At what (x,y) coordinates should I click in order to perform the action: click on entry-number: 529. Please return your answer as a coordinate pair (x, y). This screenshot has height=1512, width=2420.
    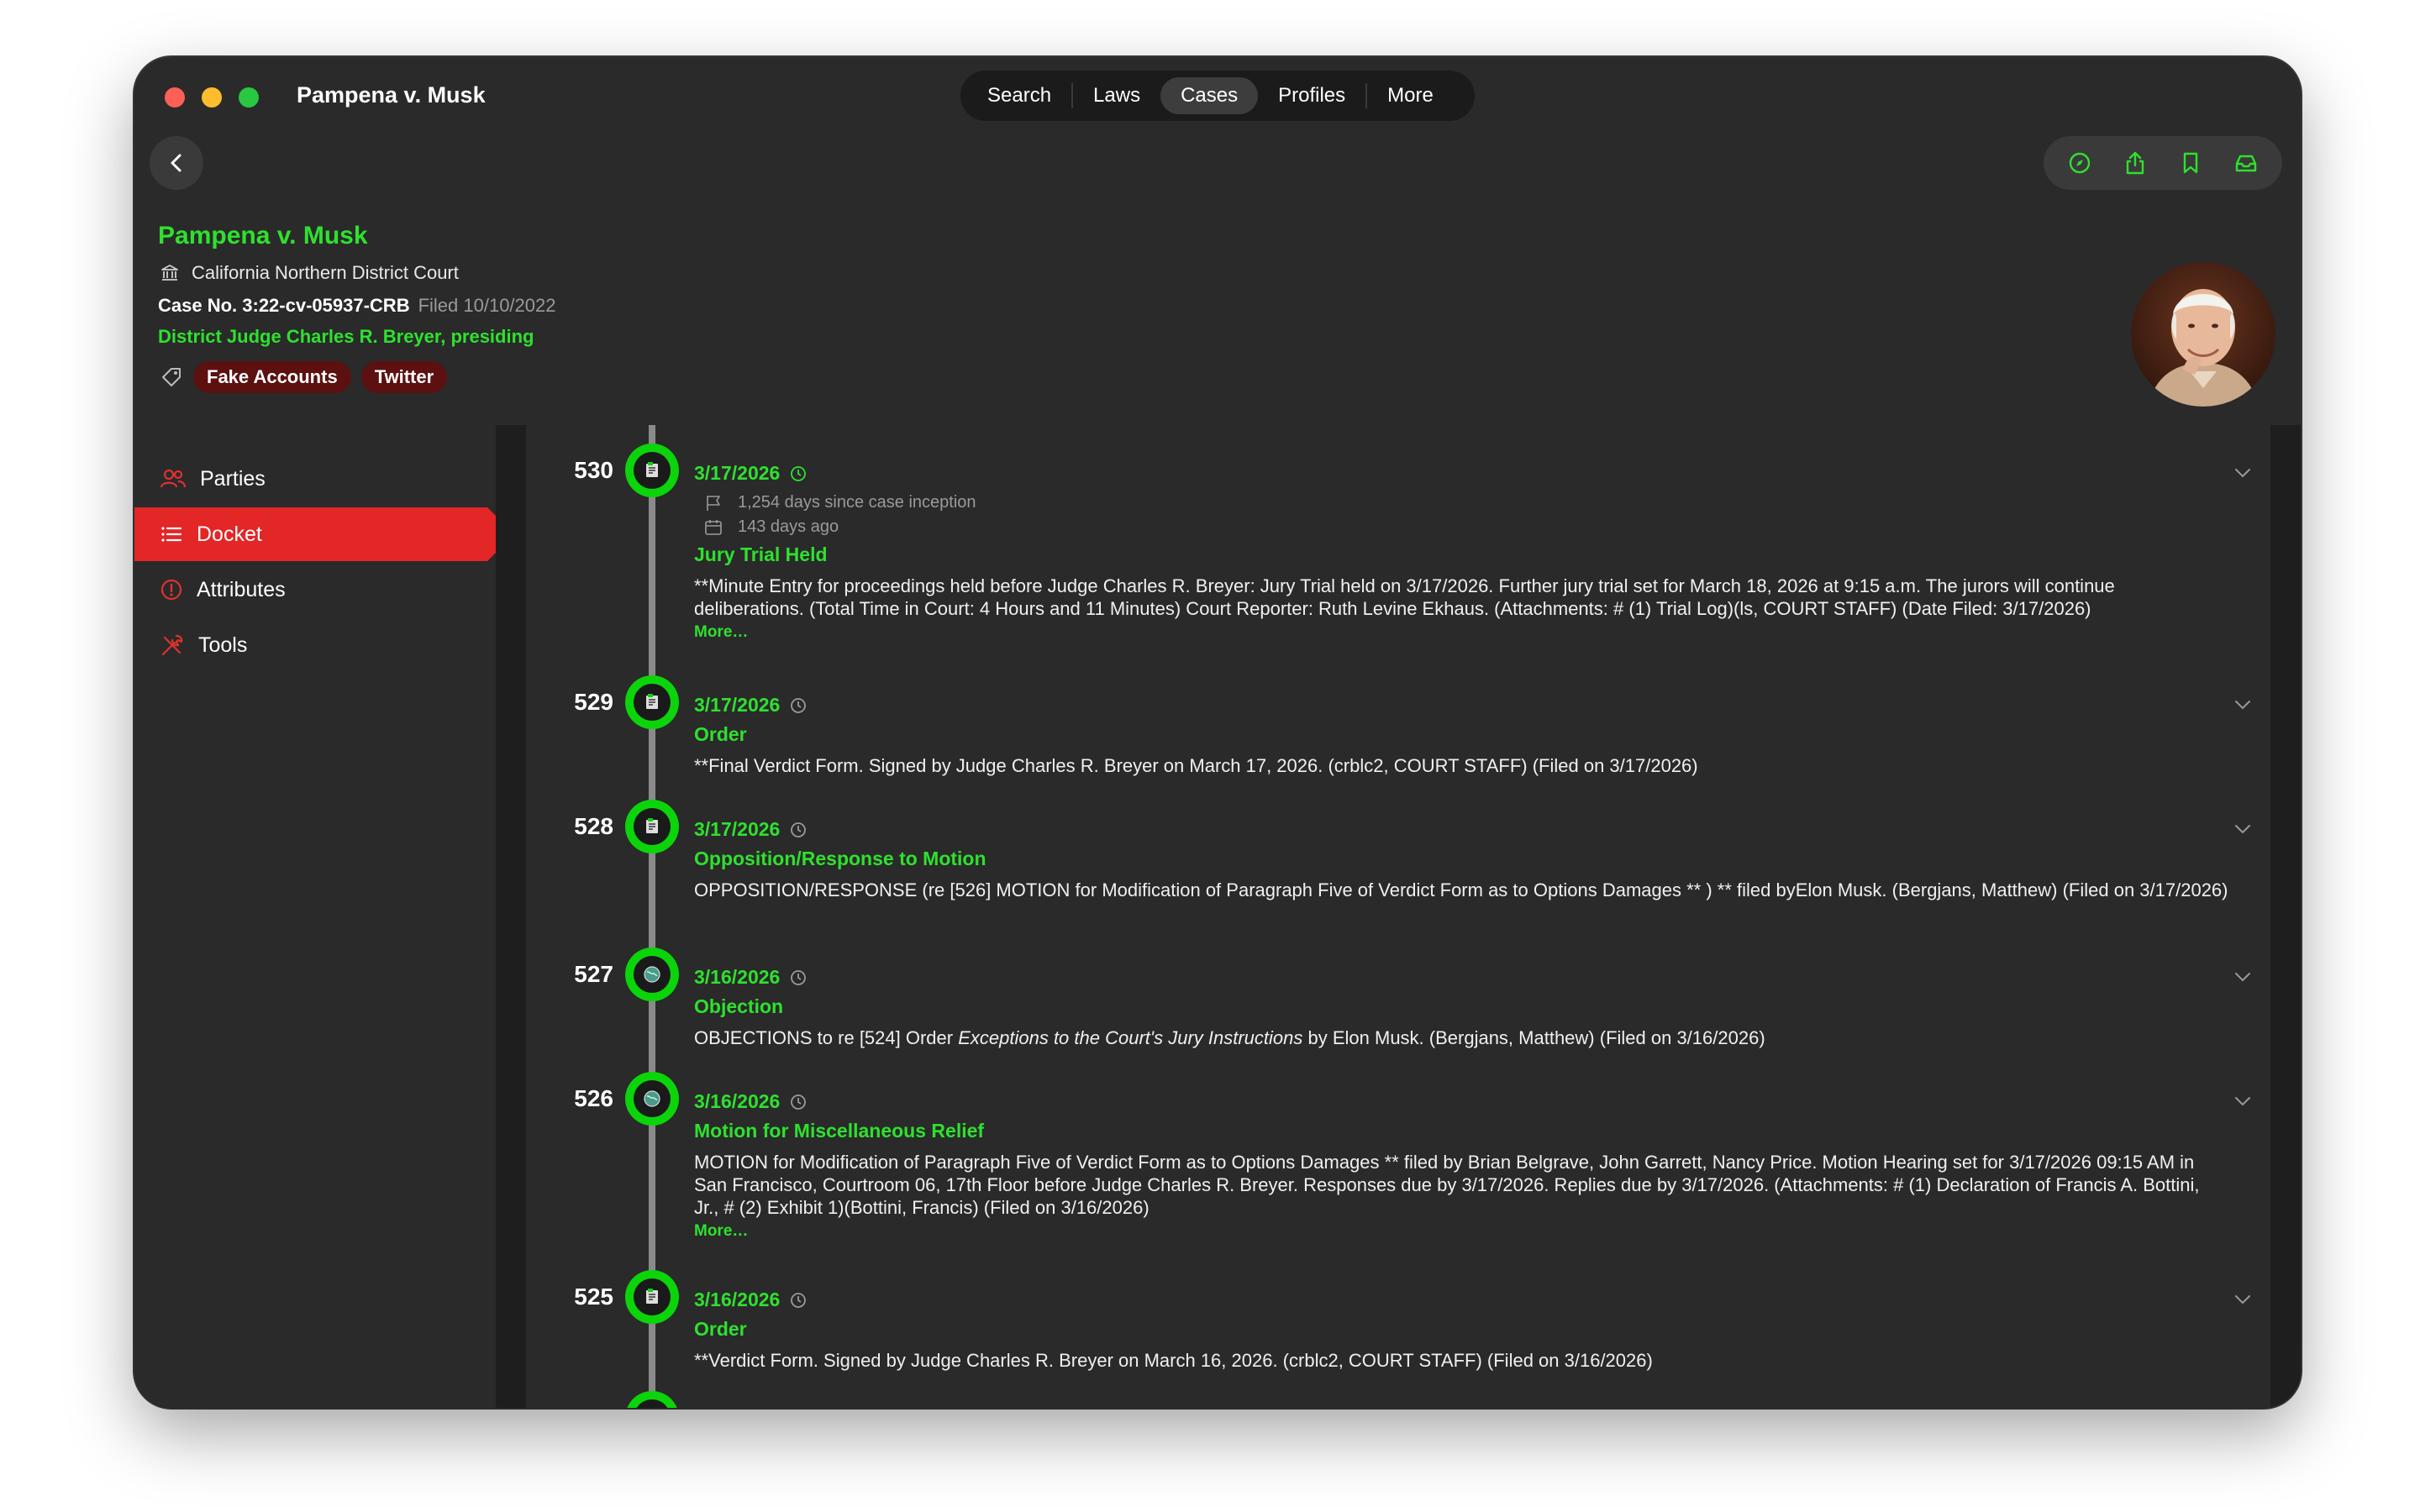
    Looking at the image, I should click on (593, 702).